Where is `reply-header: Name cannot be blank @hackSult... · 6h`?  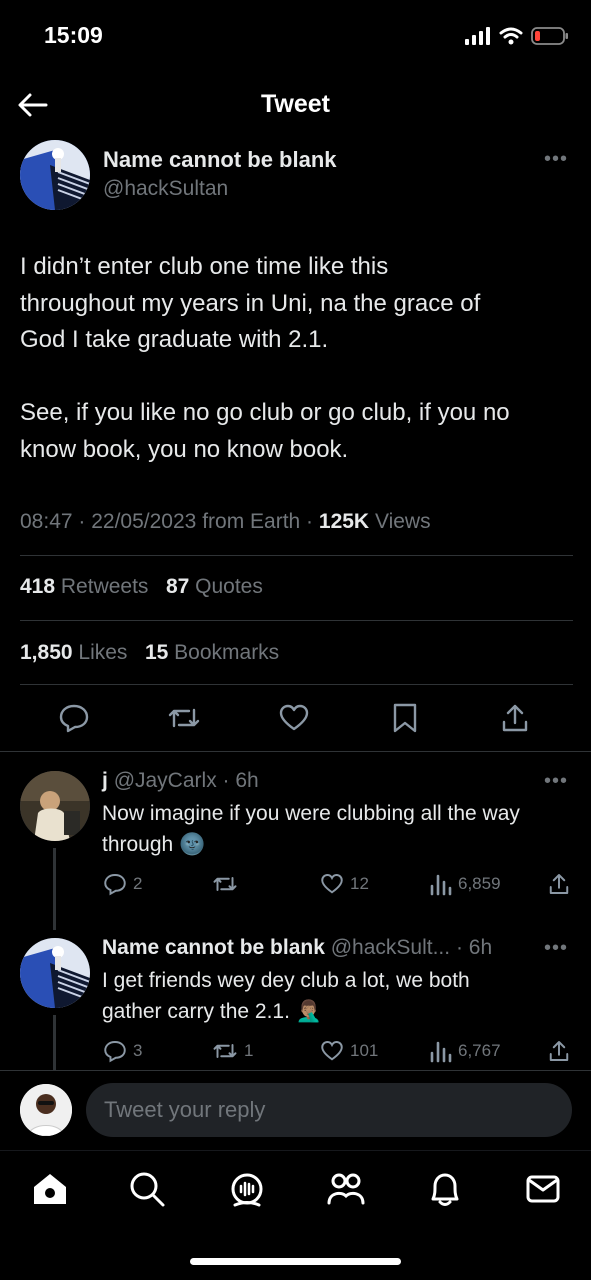 reply-header: Name cannot be blank @hackSult... · 6h is located at coordinates (297, 947).